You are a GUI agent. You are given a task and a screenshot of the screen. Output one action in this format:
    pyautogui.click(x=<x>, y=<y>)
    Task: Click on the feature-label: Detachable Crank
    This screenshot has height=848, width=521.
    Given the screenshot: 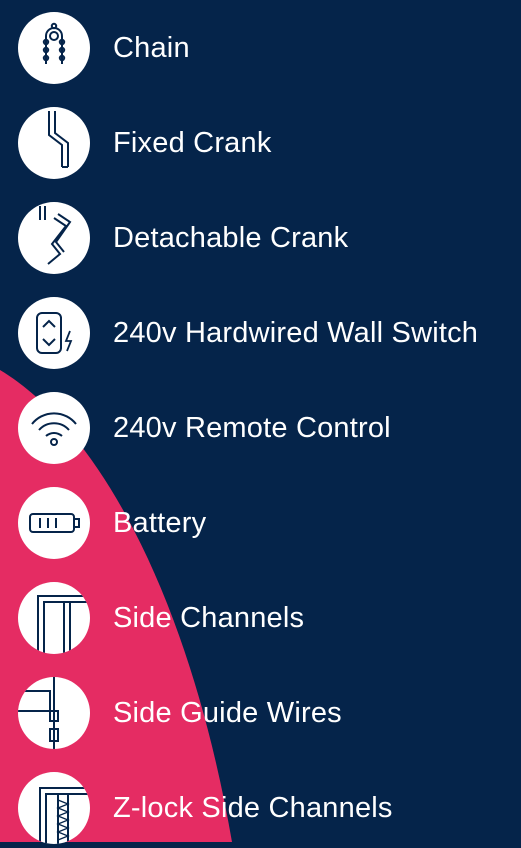 What is the action you would take?
    pyautogui.click(x=231, y=238)
    